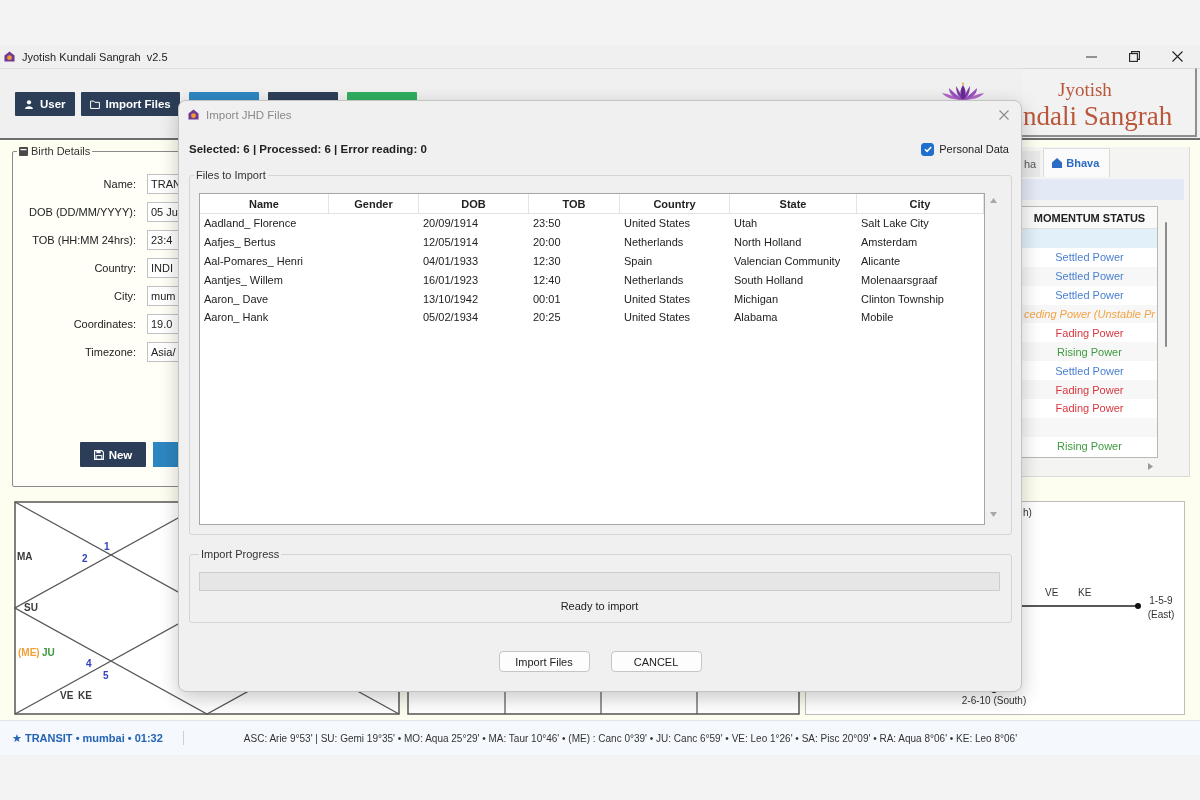  Describe the element at coordinates (31, 607) in the screenshot. I see `planet-label: SU` at that location.